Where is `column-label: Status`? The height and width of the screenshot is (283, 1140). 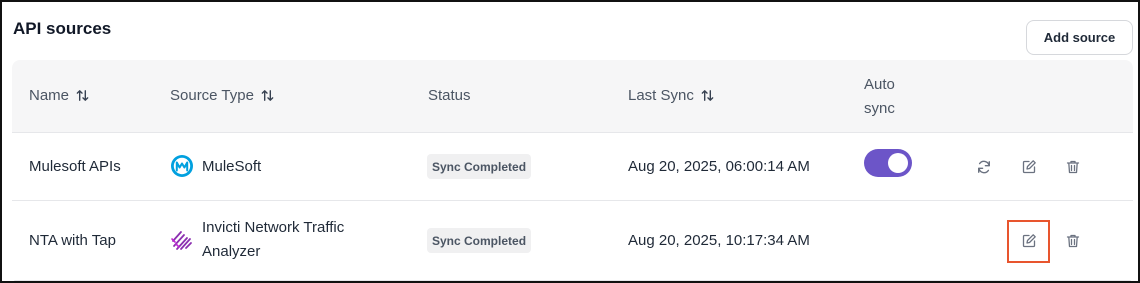
column-label: Status is located at coordinates (449, 95).